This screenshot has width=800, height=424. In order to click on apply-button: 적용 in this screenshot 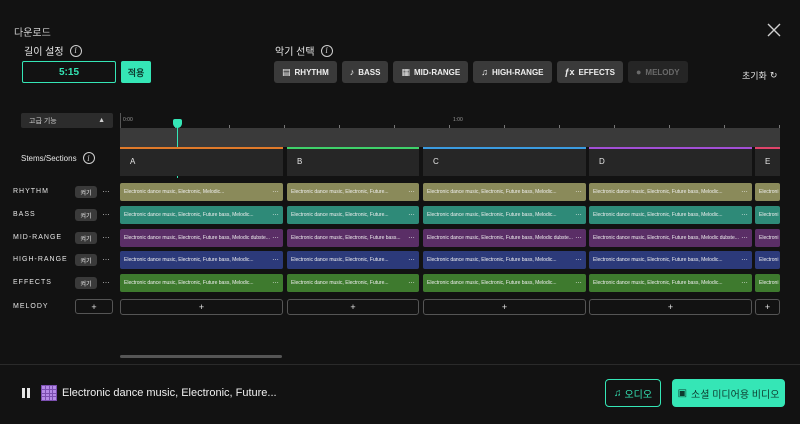, I will do `click(136, 72)`.